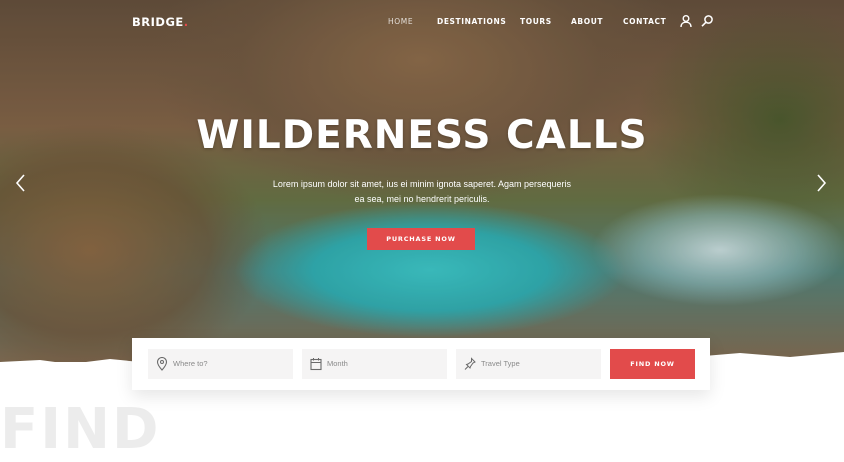 The height and width of the screenshot is (462, 844). Describe the element at coordinates (422, 135) in the screenshot. I see `hero-title: WILDERNESS CALLS` at that location.